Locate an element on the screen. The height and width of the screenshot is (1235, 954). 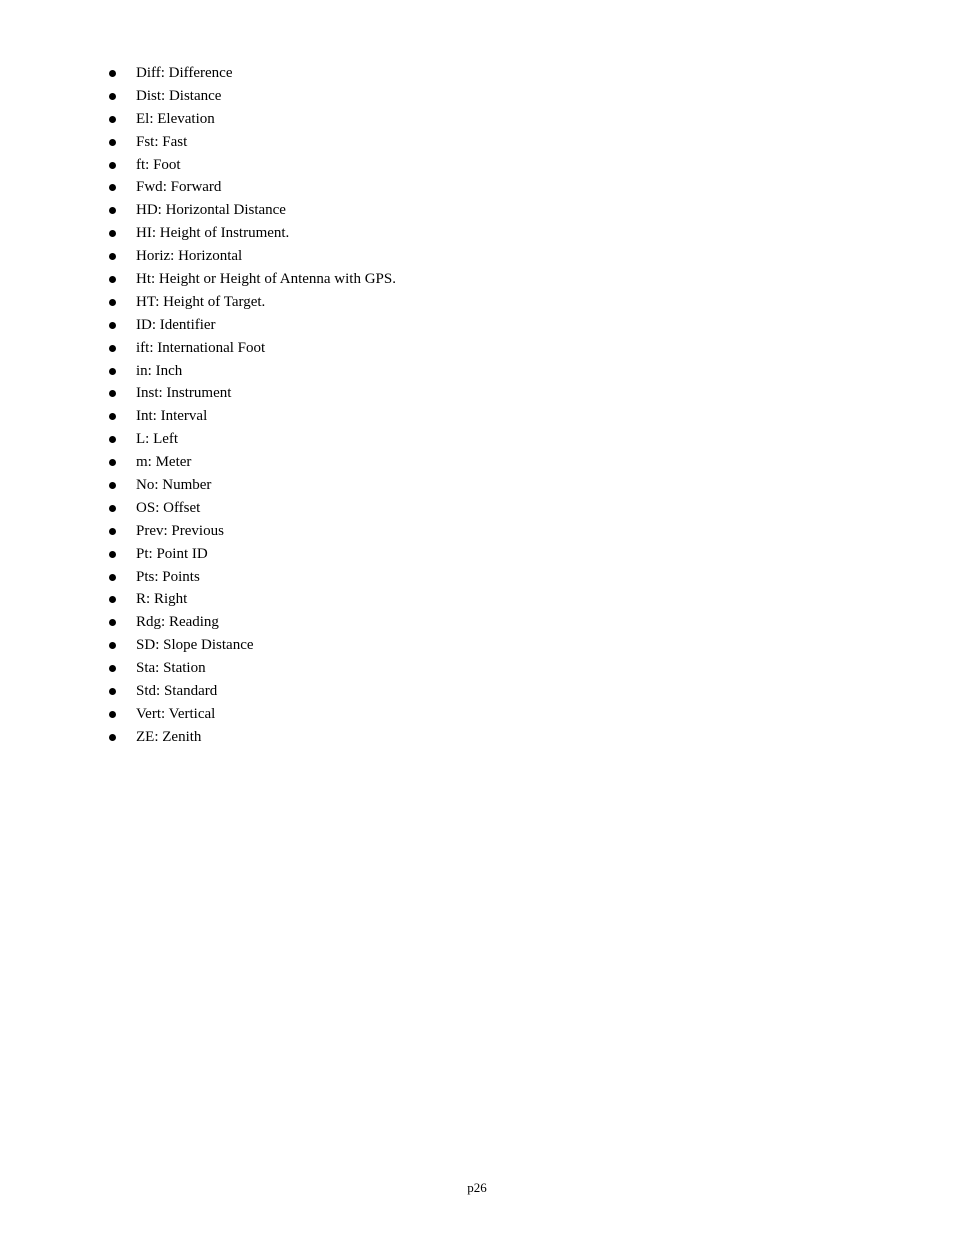
abbreviation-entry: ift: International Foot is located at coordinates (200, 348).